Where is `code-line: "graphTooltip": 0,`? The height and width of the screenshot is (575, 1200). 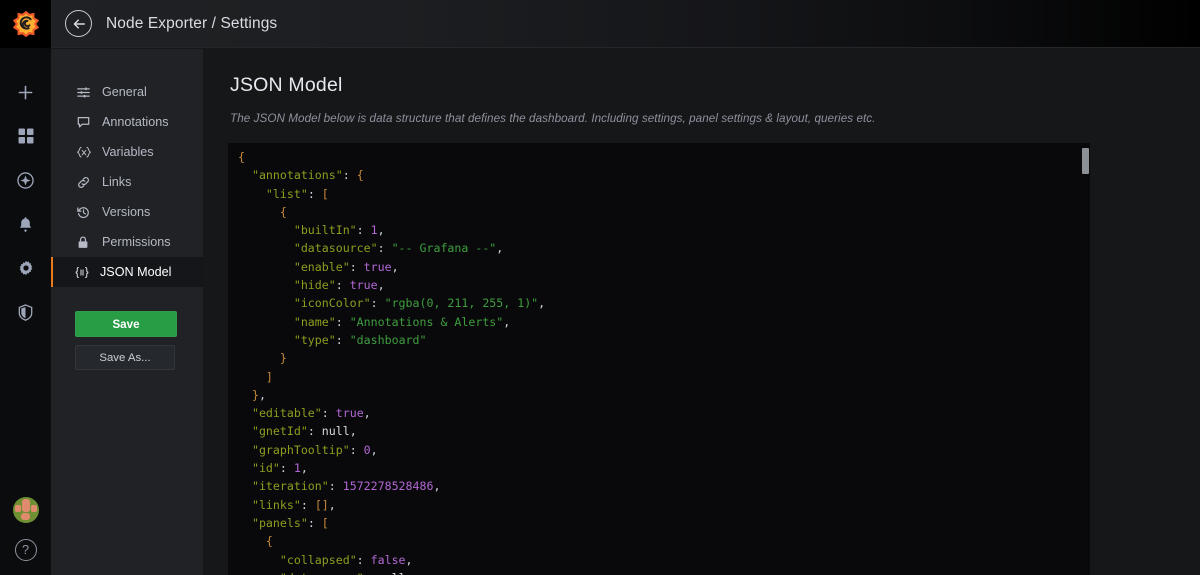 code-line: "graphTooltip": 0, is located at coordinates (391, 450).